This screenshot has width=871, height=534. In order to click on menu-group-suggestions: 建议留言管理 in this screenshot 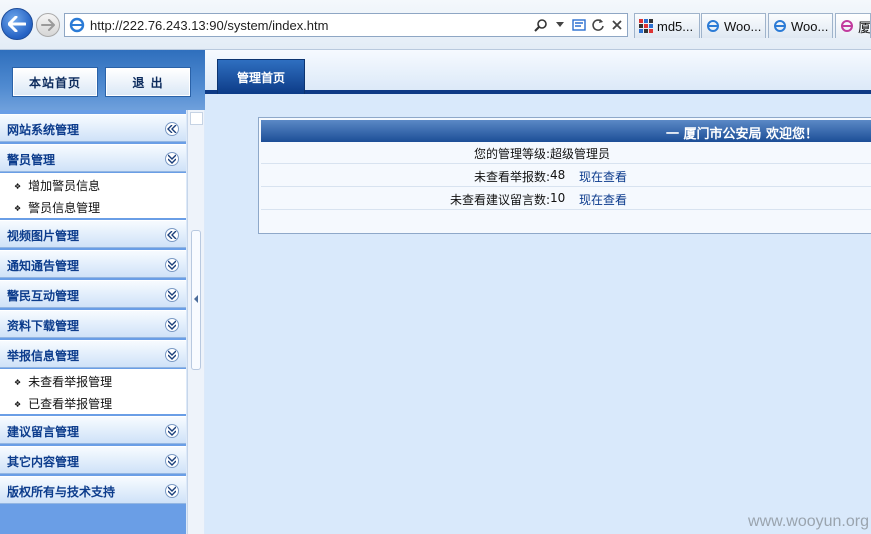, I will do `click(93, 430)`.